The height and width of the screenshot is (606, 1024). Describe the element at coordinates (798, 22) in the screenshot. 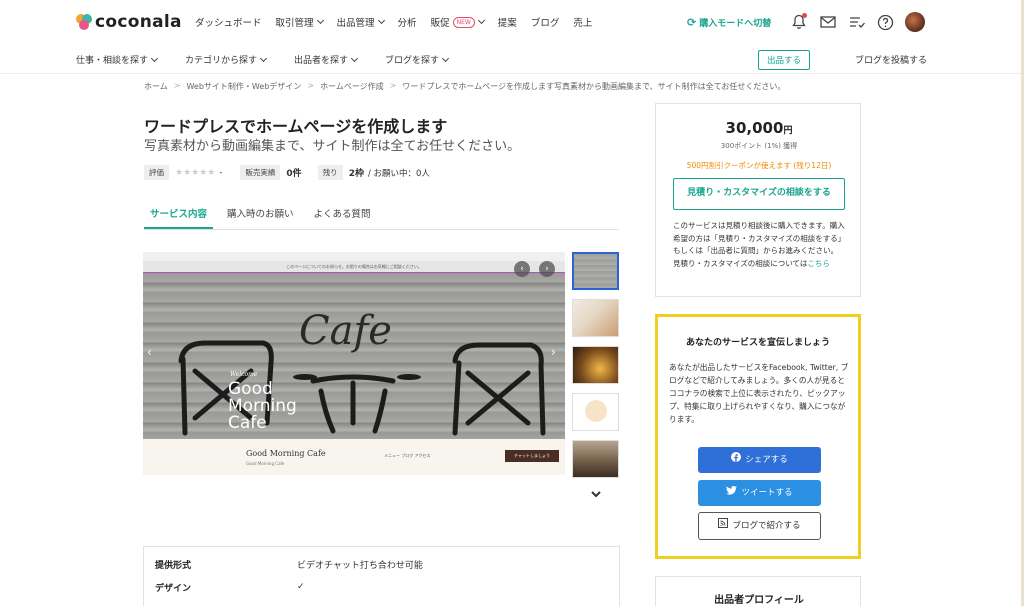

I see `bell-icon` at that location.